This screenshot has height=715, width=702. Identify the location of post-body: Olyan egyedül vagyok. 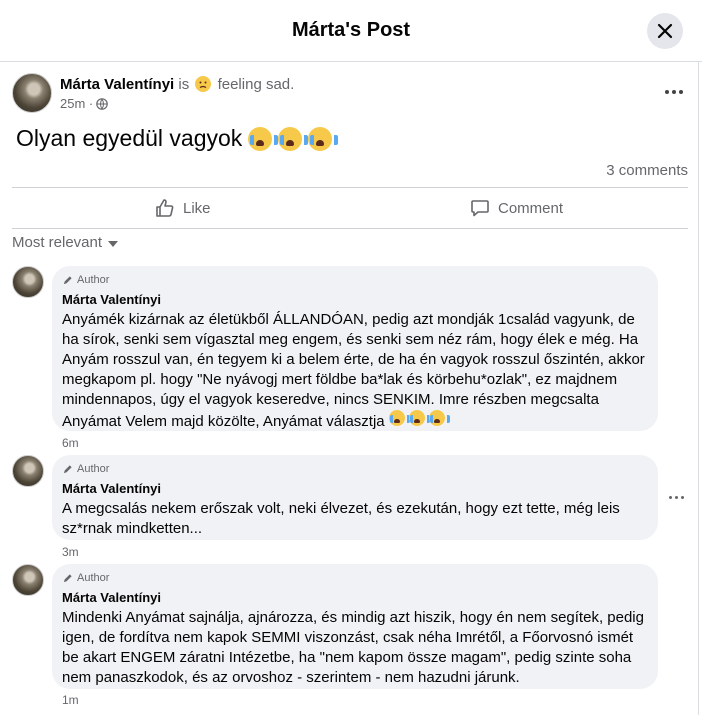
(177, 138).